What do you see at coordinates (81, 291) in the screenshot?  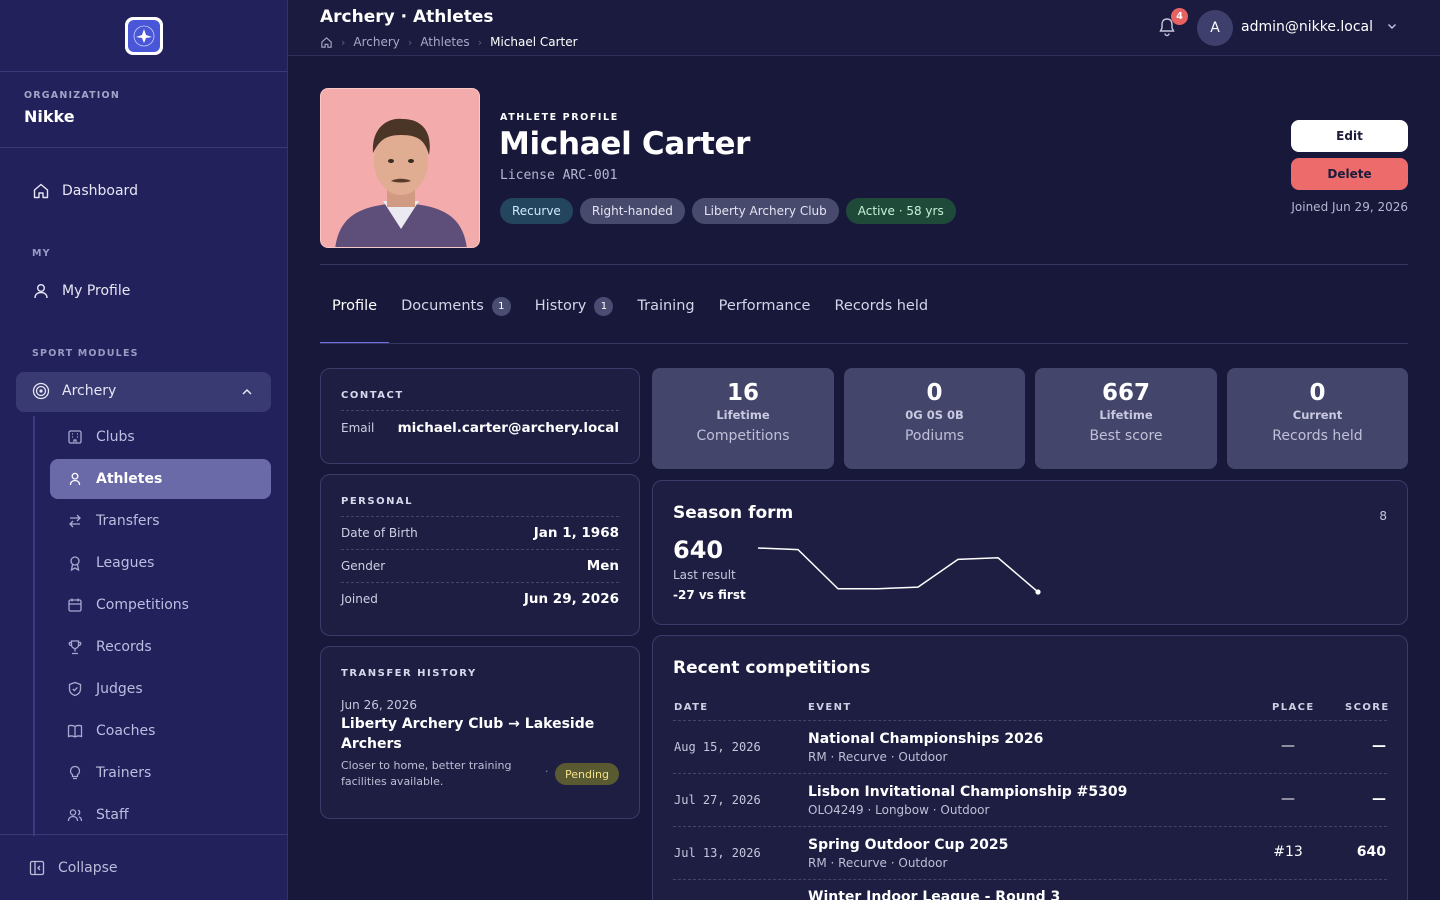 I see `sidebar-item-my-profile: My Profile` at bounding box center [81, 291].